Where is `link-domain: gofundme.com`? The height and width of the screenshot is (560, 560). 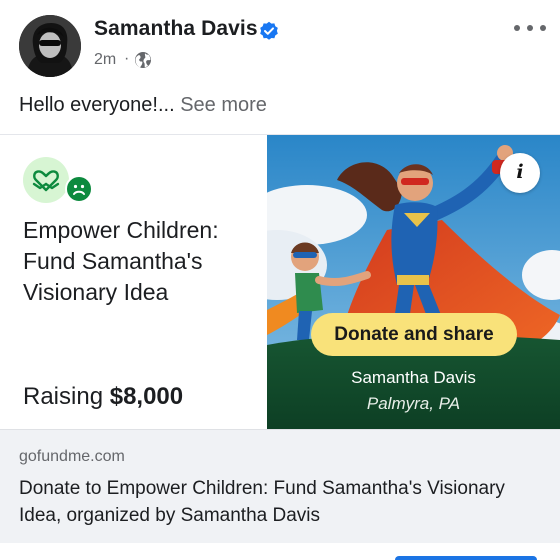 link-domain: gofundme.com is located at coordinates (72, 456).